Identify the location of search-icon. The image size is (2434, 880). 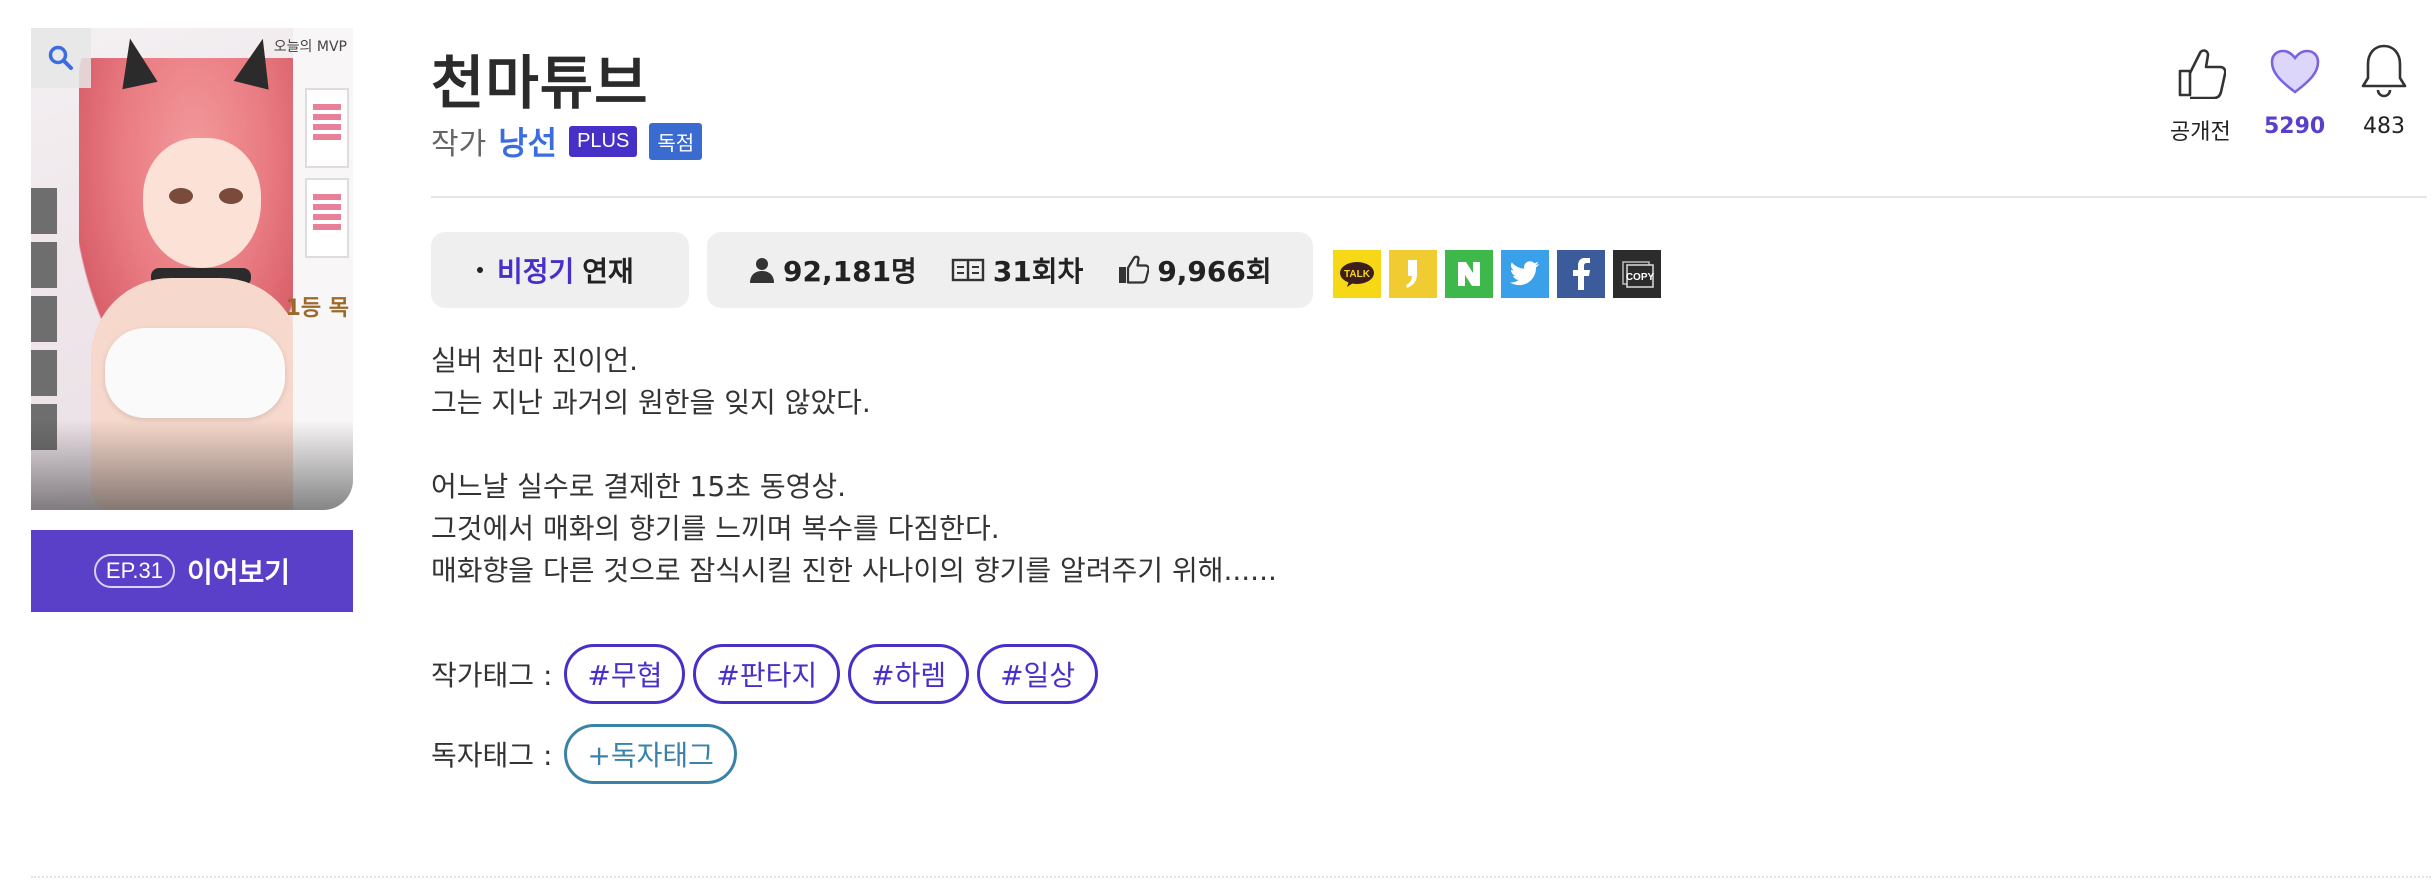
(60, 57).